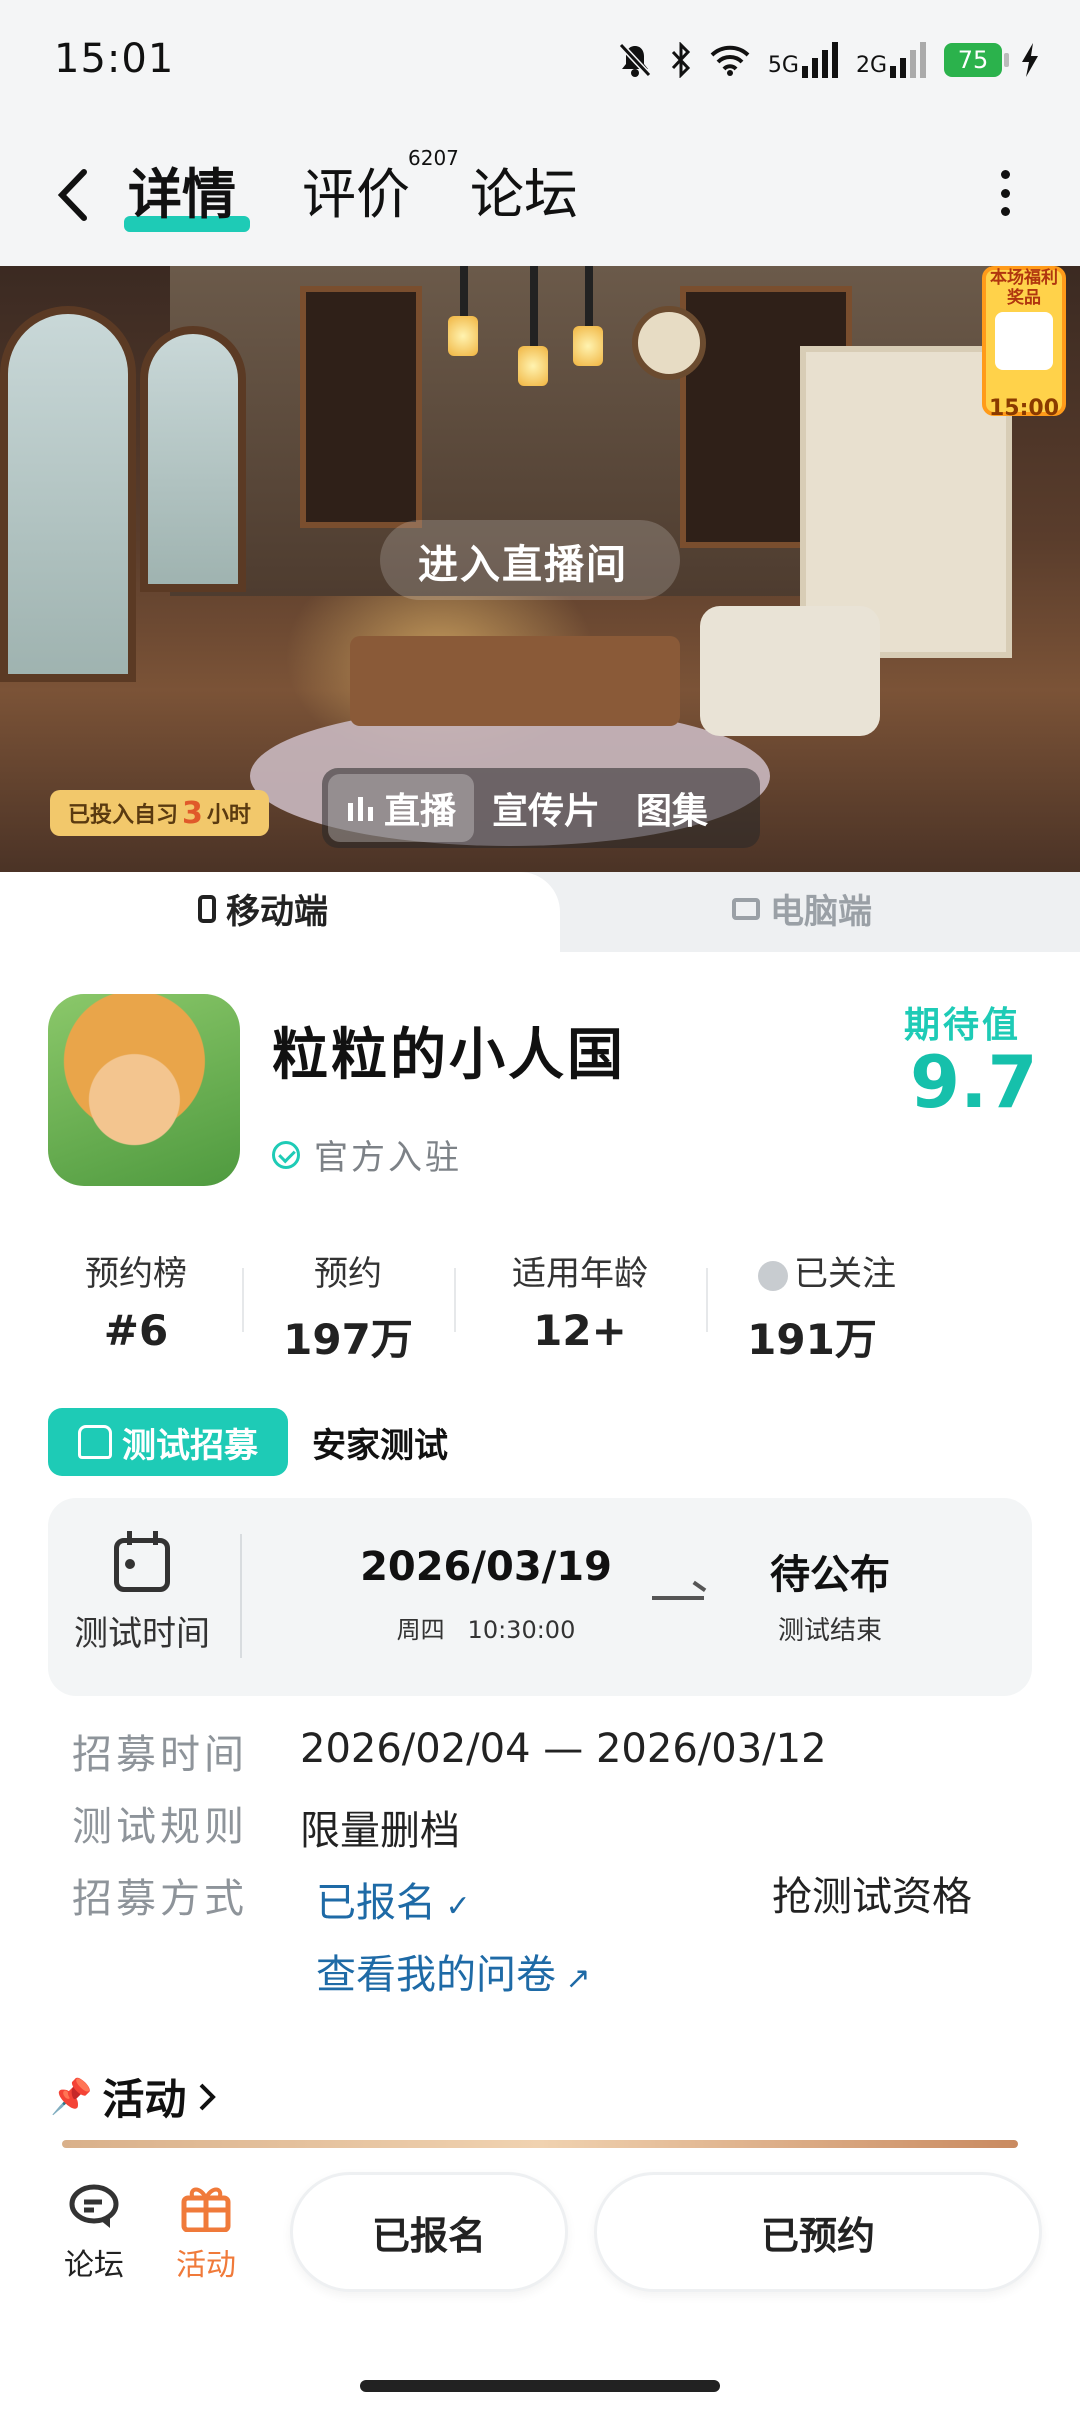 The width and height of the screenshot is (1080, 2412). What do you see at coordinates (95, 1442) in the screenshot?
I see `test-icon` at bounding box center [95, 1442].